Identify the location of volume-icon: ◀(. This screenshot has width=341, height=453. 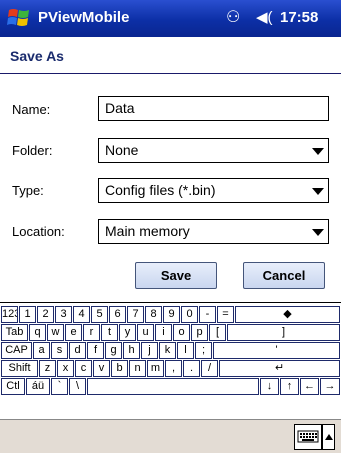
(264, 17).